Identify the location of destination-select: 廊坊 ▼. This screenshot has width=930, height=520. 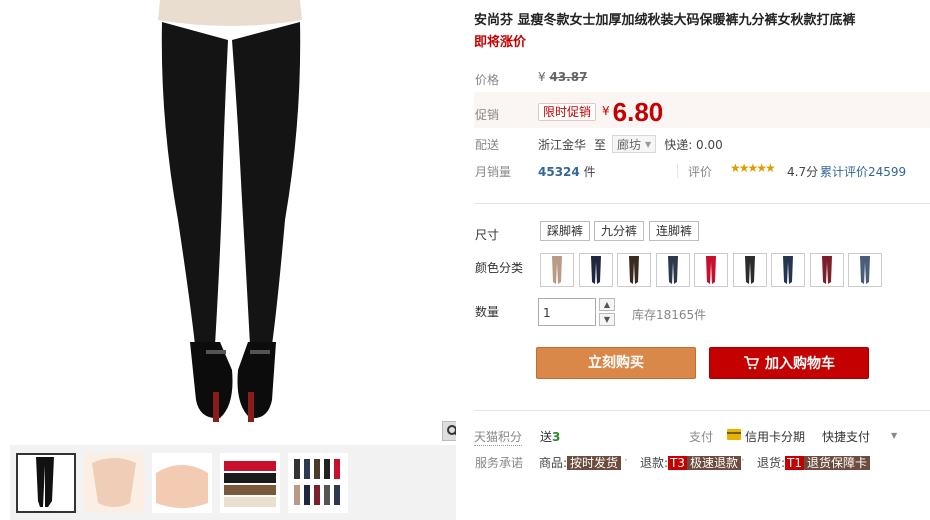
(634, 144).